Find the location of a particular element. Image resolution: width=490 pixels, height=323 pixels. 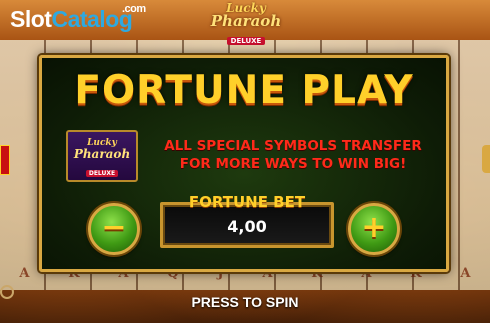

game-thumbnail: Lucky Pharaoh DELUXE is located at coordinates (102, 156).